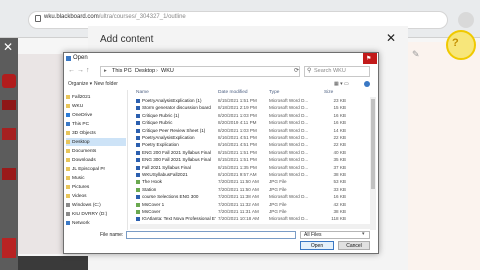 Image resolution: width=480 pixels, height=270 pixels. Describe the element at coordinates (167, 71) in the screenshot. I see `breadcrumb-item: WKU` at that location.